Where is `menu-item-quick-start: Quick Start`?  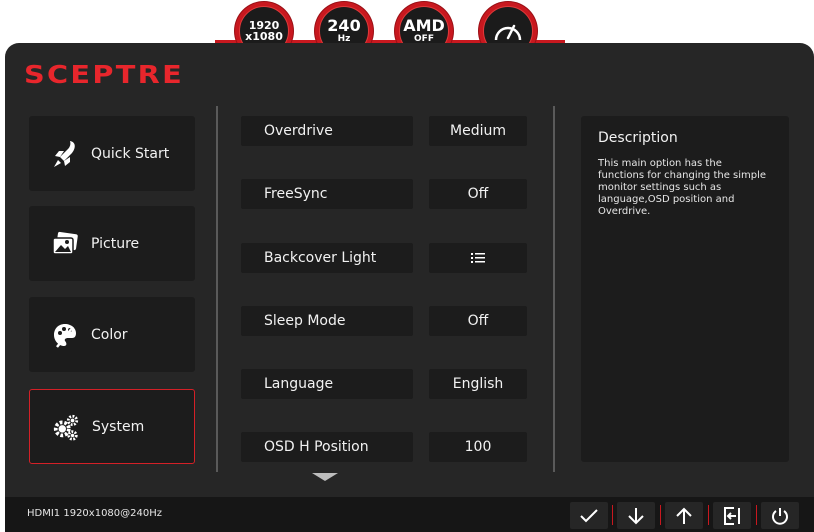 menu-item-quick-start: Quick Start is located at coordinates (112, 153).